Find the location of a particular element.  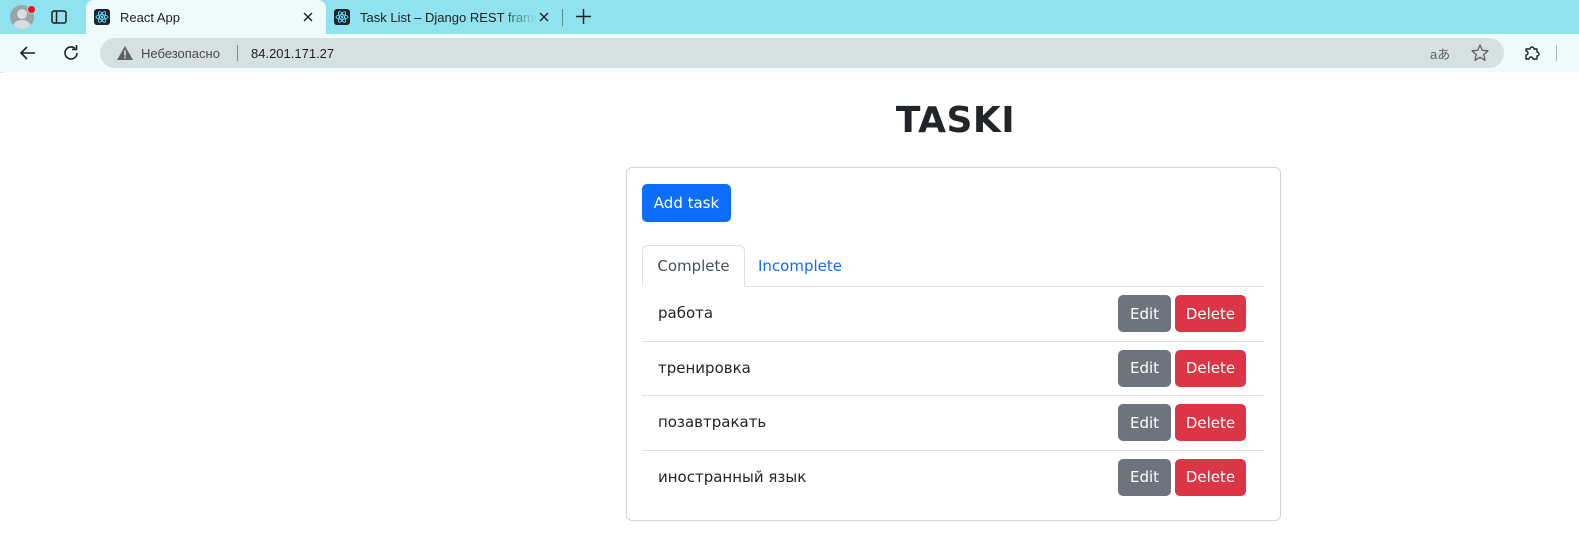

task-row: позавтракать Edit Delete is located at coordinates (953, 423).